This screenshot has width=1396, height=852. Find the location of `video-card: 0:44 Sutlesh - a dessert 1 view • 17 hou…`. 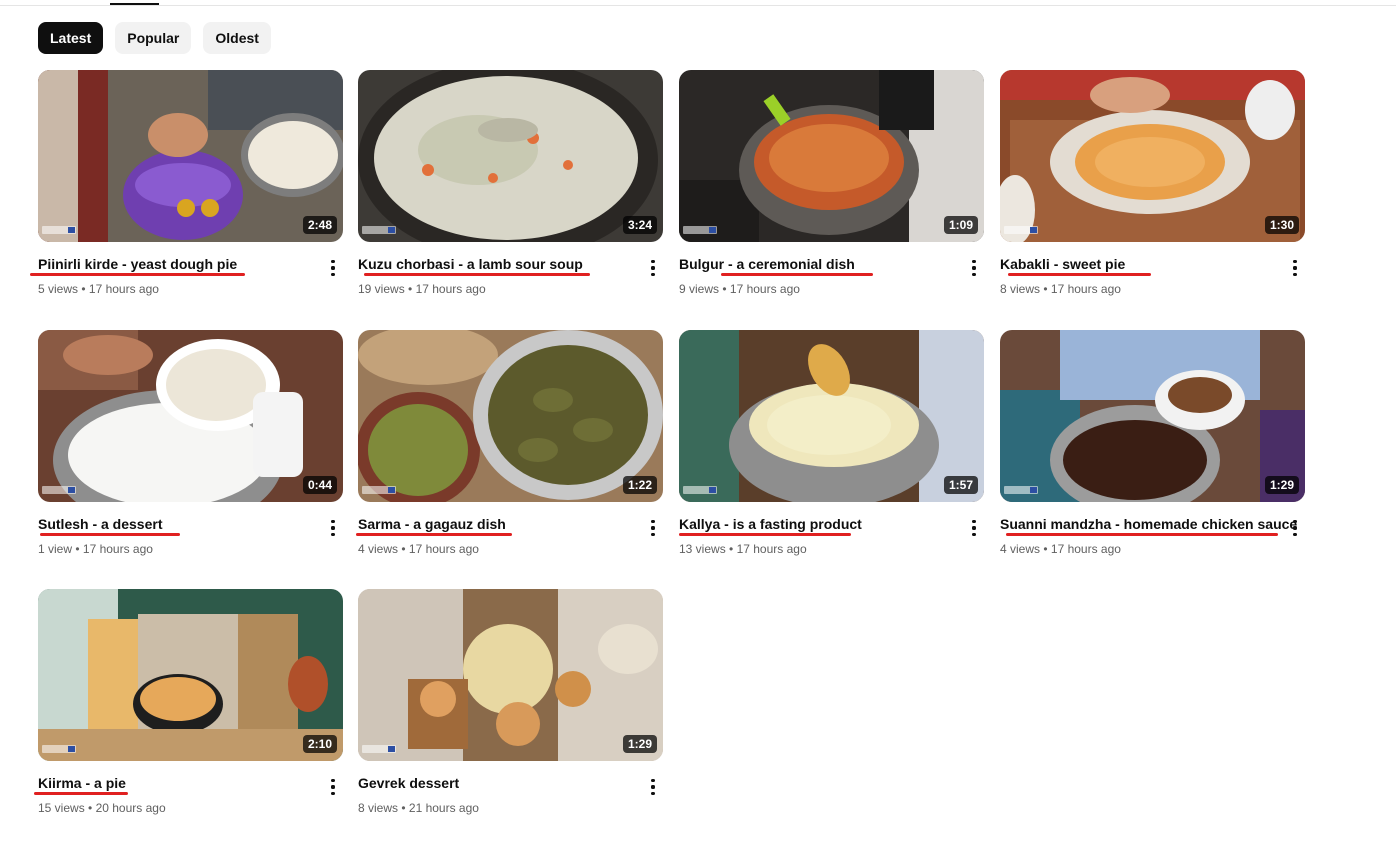

video-card: 0:44 Sutlesh - a dessert 1 view • 17 hou… is located at coordinates (190, 450).